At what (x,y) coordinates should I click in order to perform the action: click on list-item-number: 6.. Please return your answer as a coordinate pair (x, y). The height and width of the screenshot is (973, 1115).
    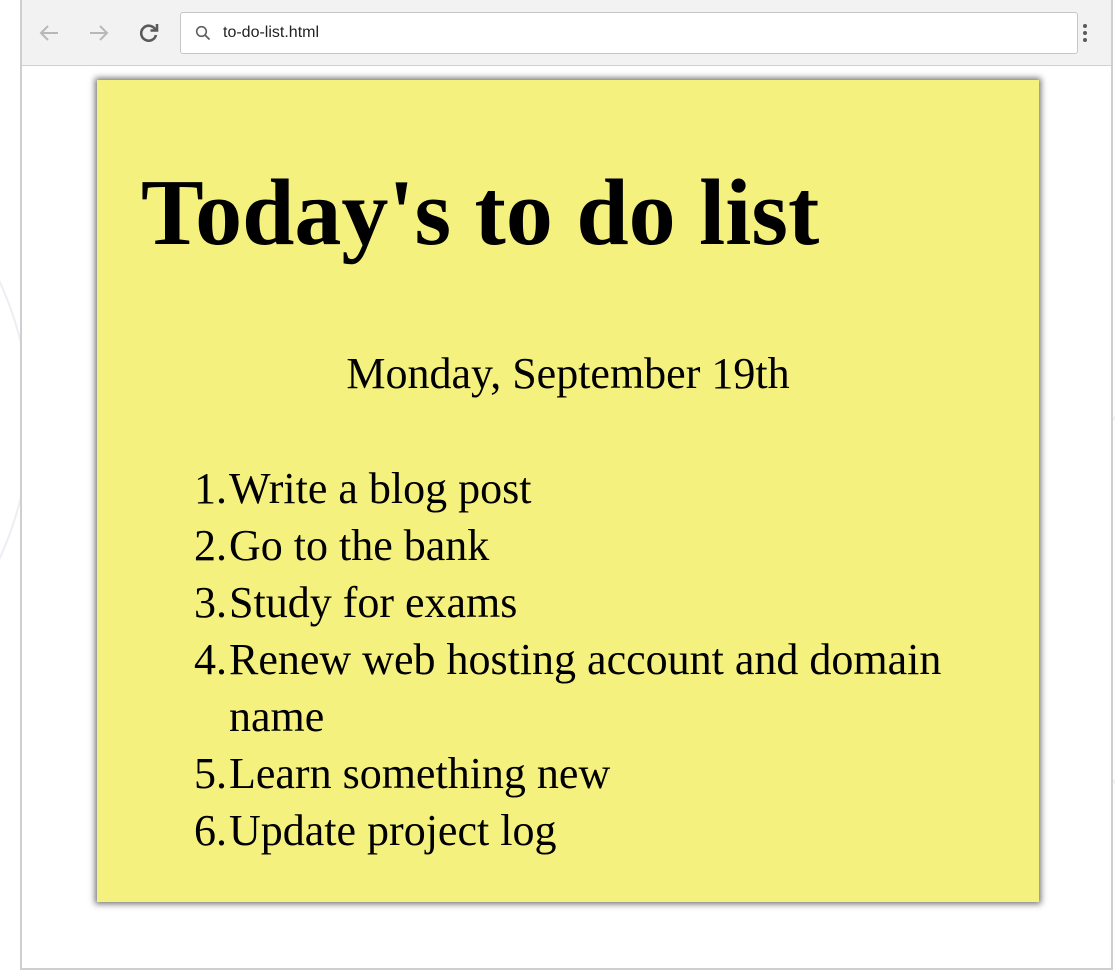
    Looking at the image, I should click on (210, 830).